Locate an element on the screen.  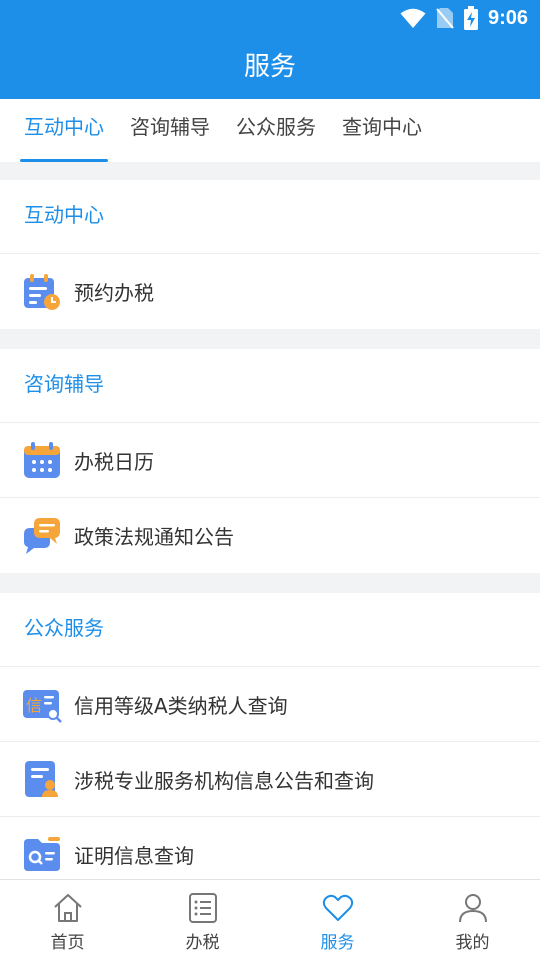
nav-label: 我的 is located at coordinates (472, 943).